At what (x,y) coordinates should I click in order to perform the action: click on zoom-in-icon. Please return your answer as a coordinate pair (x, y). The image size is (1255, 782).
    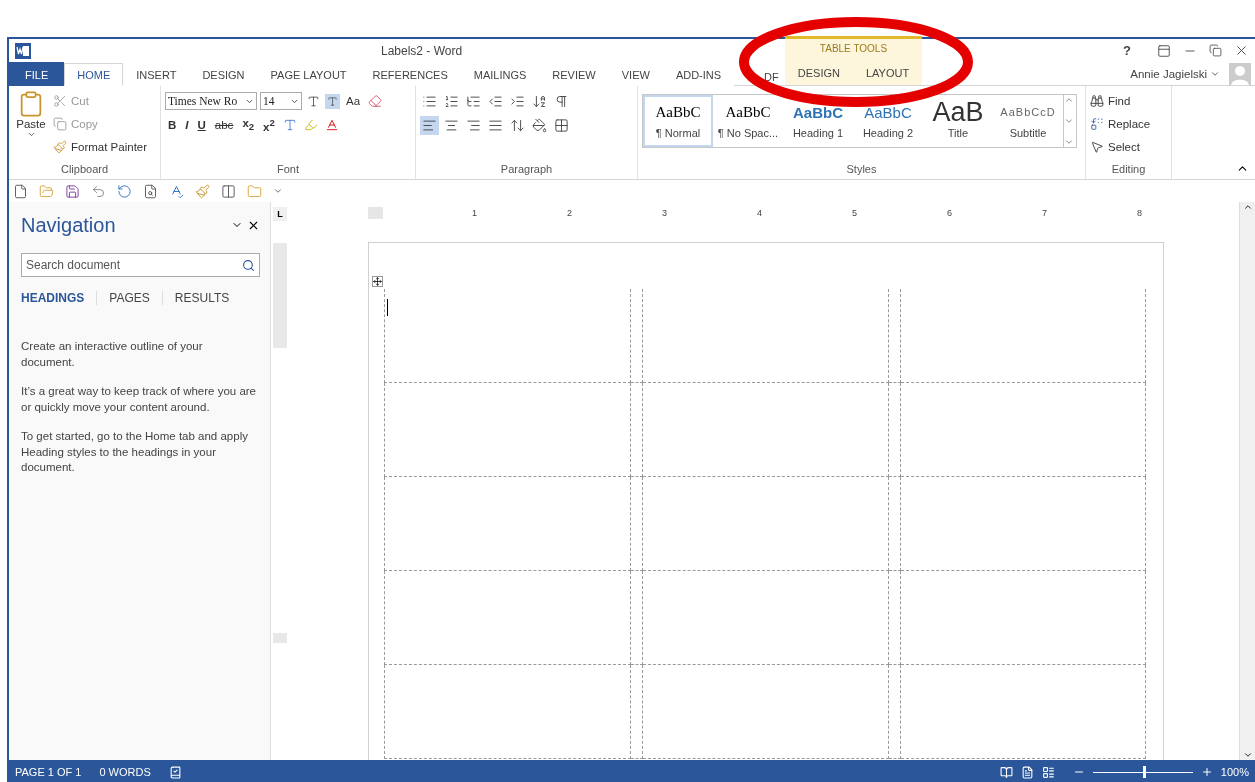
    Looking at the image, I should click on (1206, 772).